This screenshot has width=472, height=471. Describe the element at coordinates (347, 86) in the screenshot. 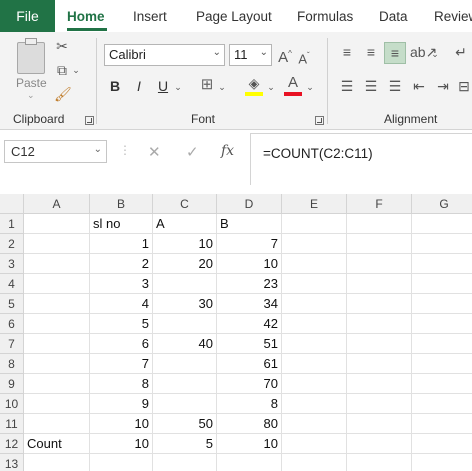

I see `align-left-icon: ☰` at that location.